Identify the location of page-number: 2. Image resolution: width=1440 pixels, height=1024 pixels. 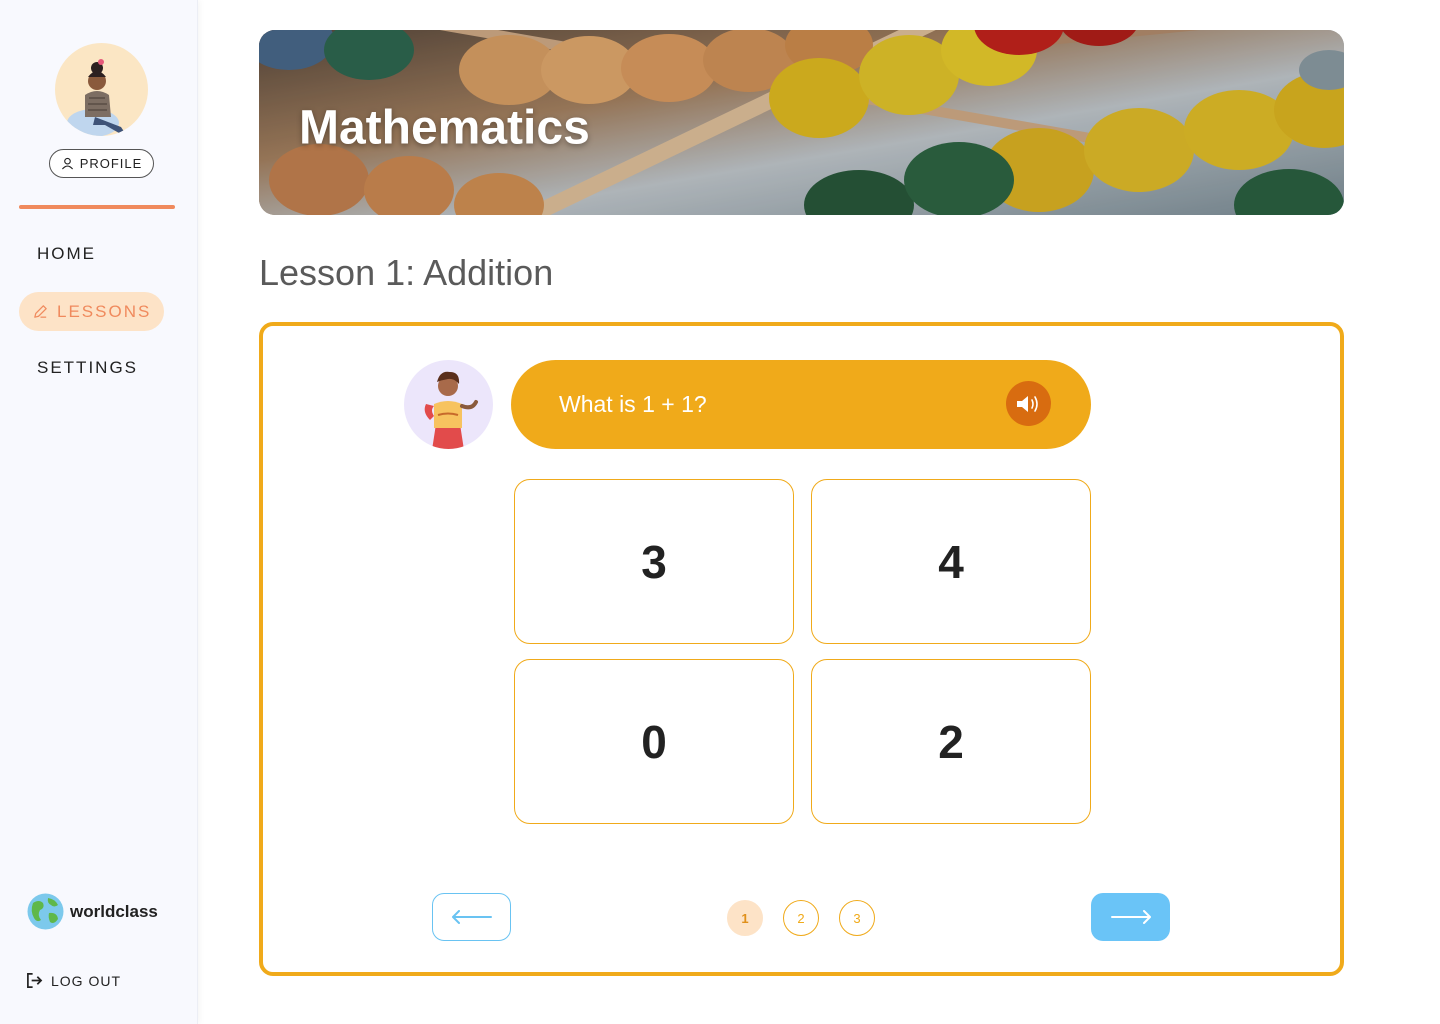
(801, 918).